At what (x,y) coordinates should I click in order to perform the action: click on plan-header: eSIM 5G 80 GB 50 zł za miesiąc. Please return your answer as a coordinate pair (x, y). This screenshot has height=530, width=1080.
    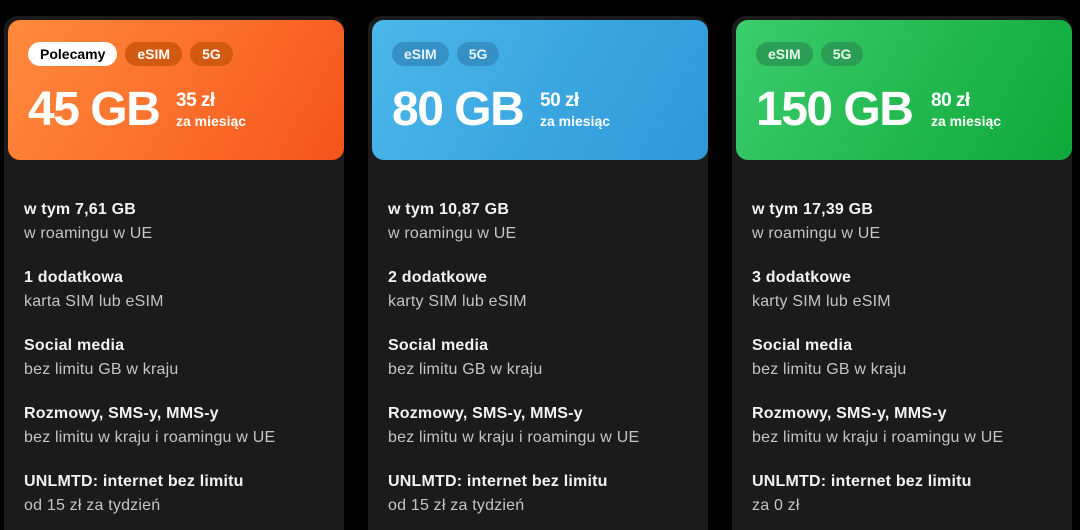
    Looking at the image, I should click on (540, 90).